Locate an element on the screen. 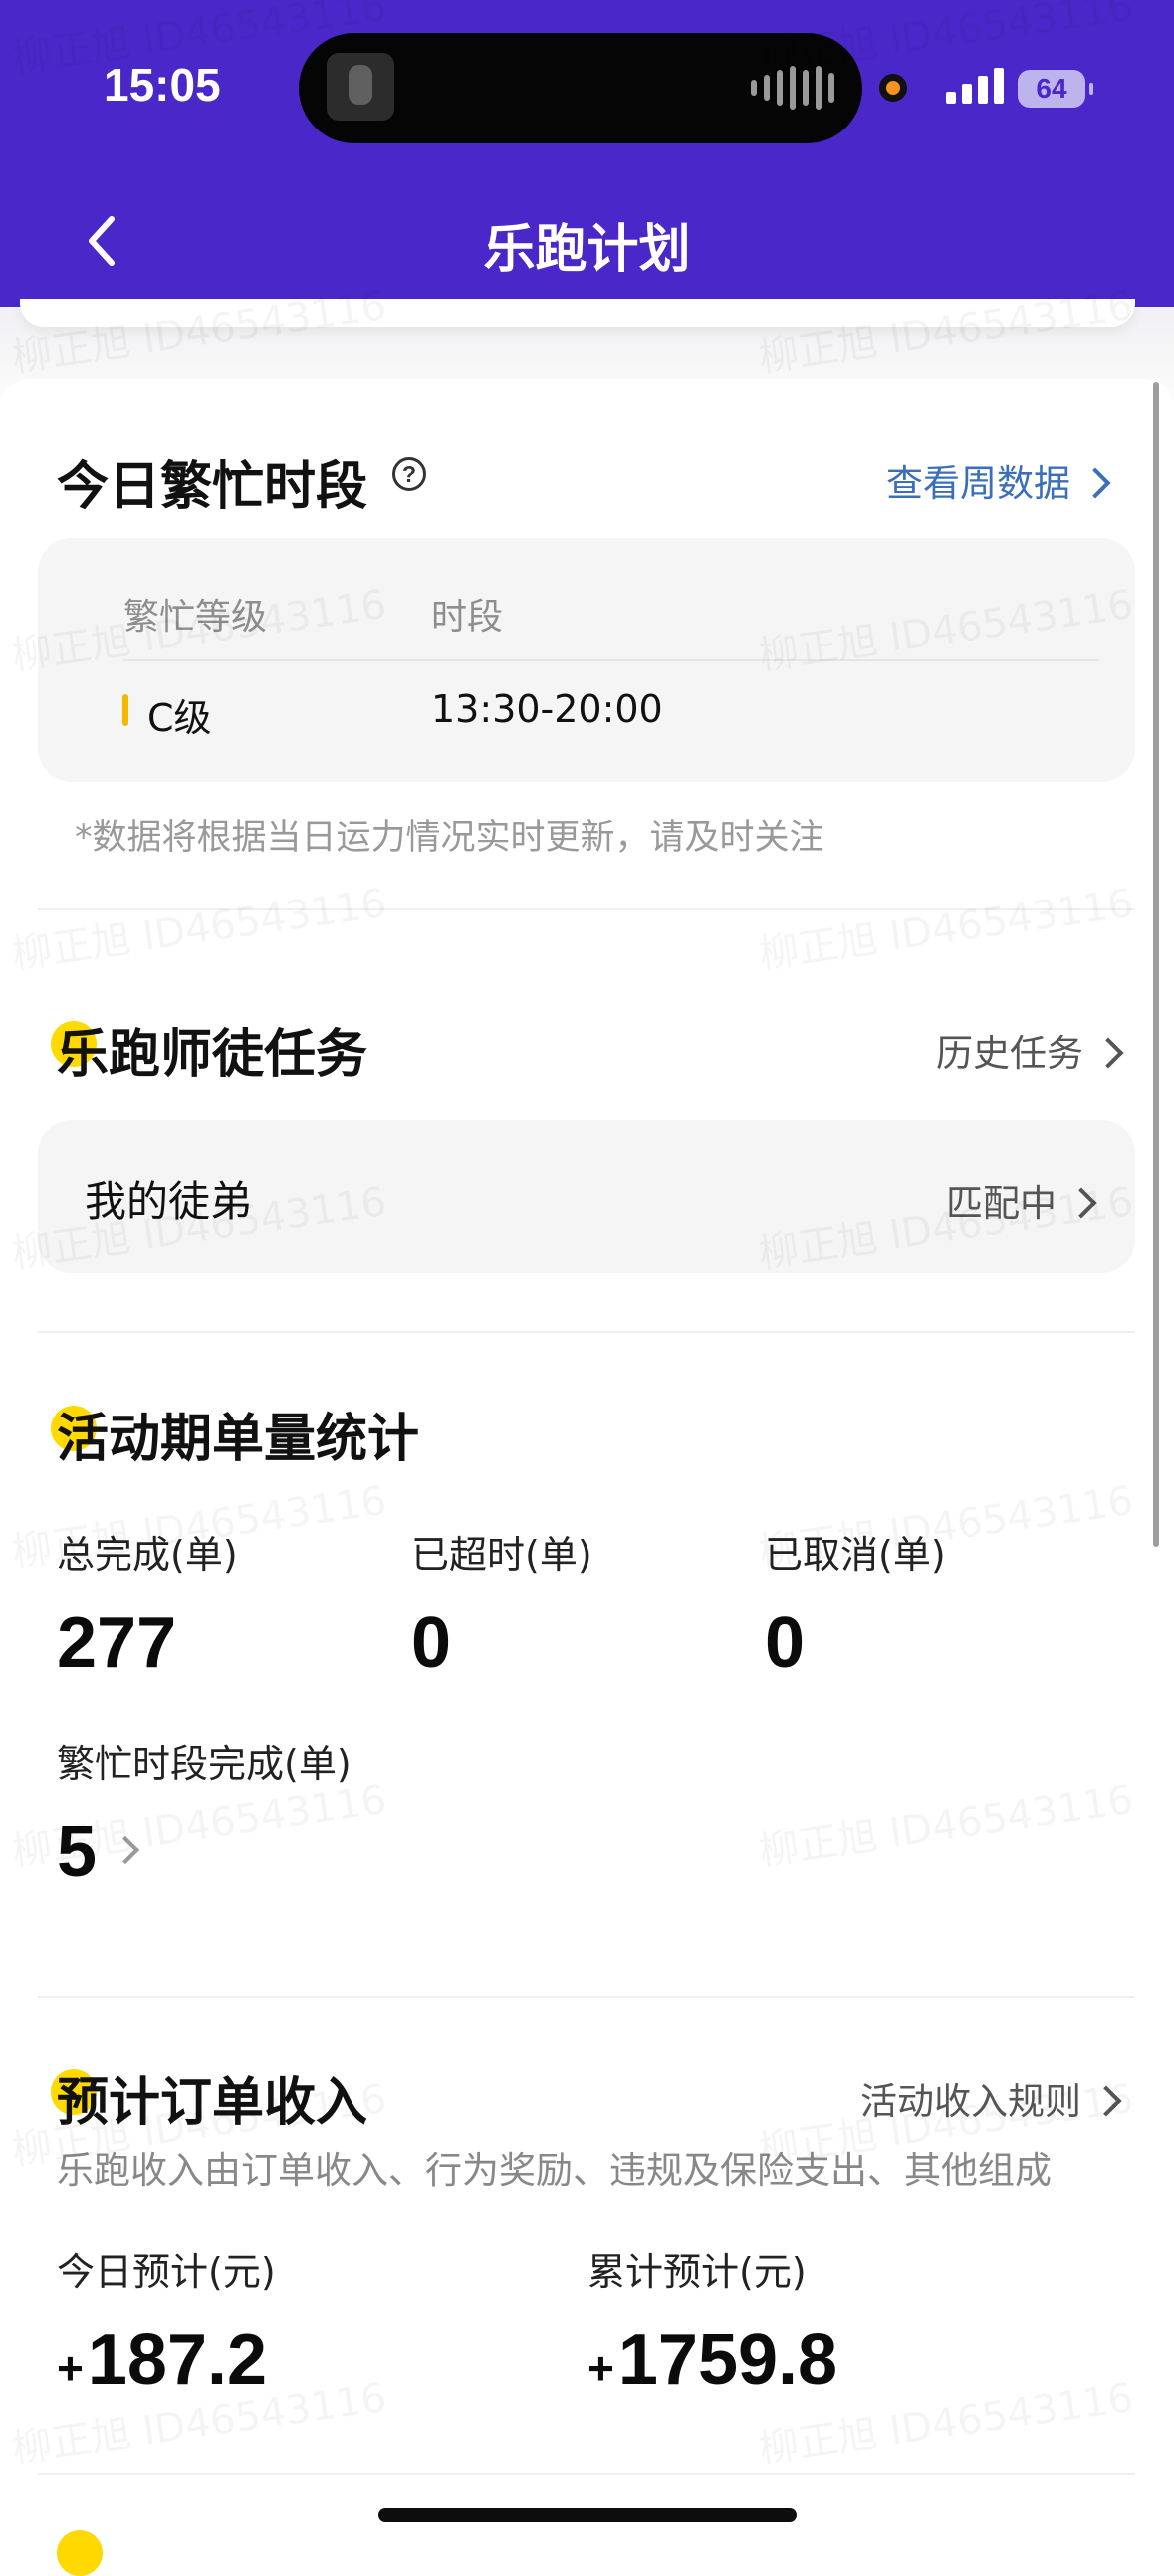 Image resolution: width=1174 pixels, height=2576 pixels. income-title: 预计订单收入 is located at coordinates (212, 2097).